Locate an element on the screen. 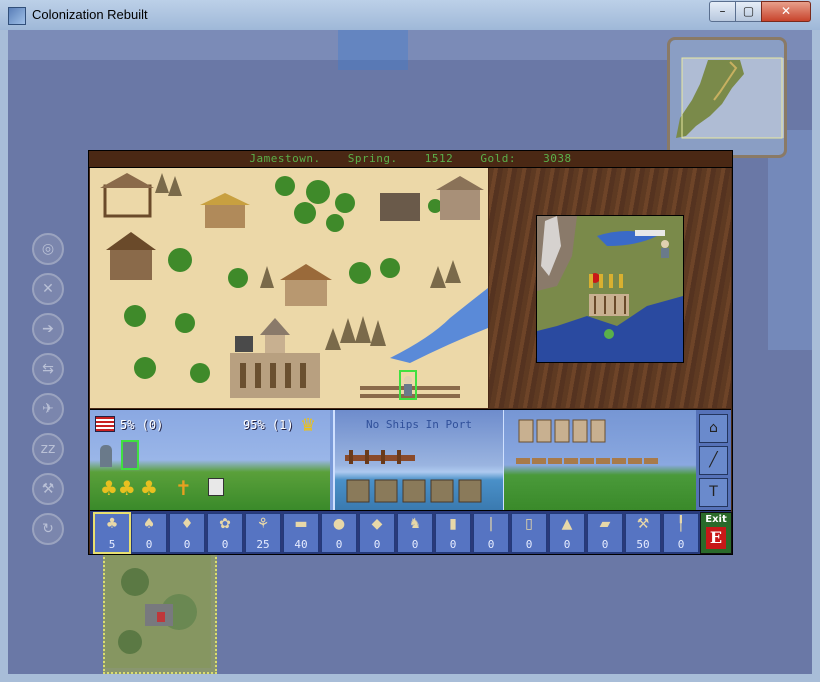 The image size is (820, 682). crossed-tools-button: ✕ is located at coordinates (48, 289).